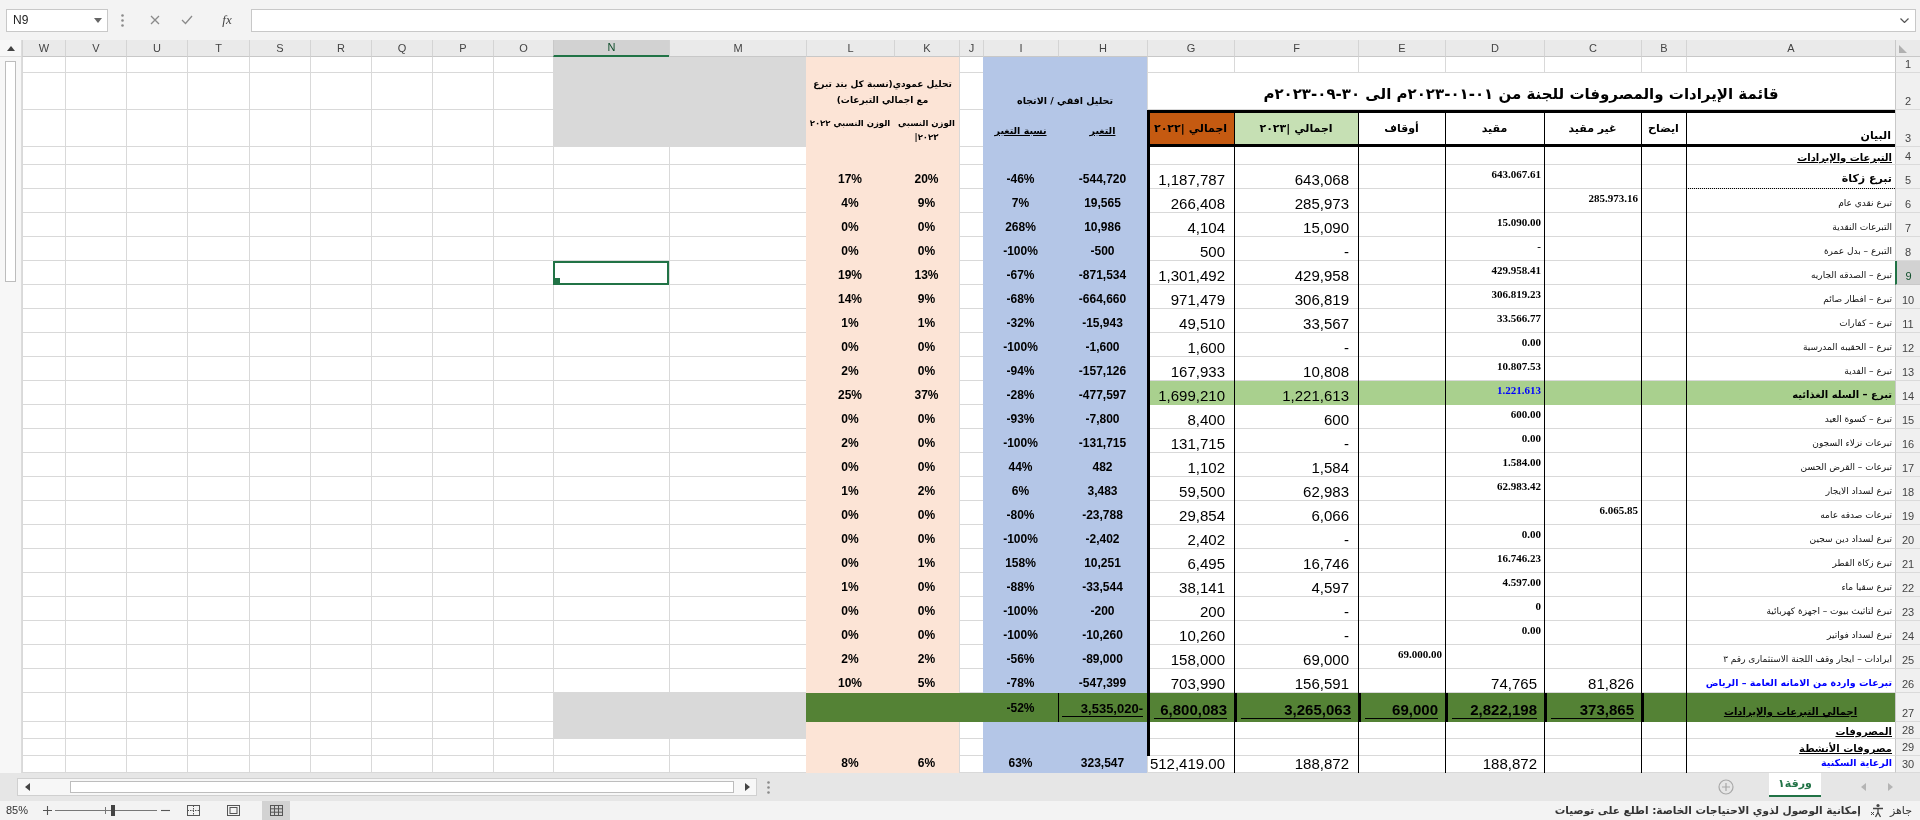 This screenshot has height=820, width=1920. What do you see at coordinates (1296, 710) in the screenshot?
I see `total-amount: 3,265,063` at bounding box center [1296, 710].